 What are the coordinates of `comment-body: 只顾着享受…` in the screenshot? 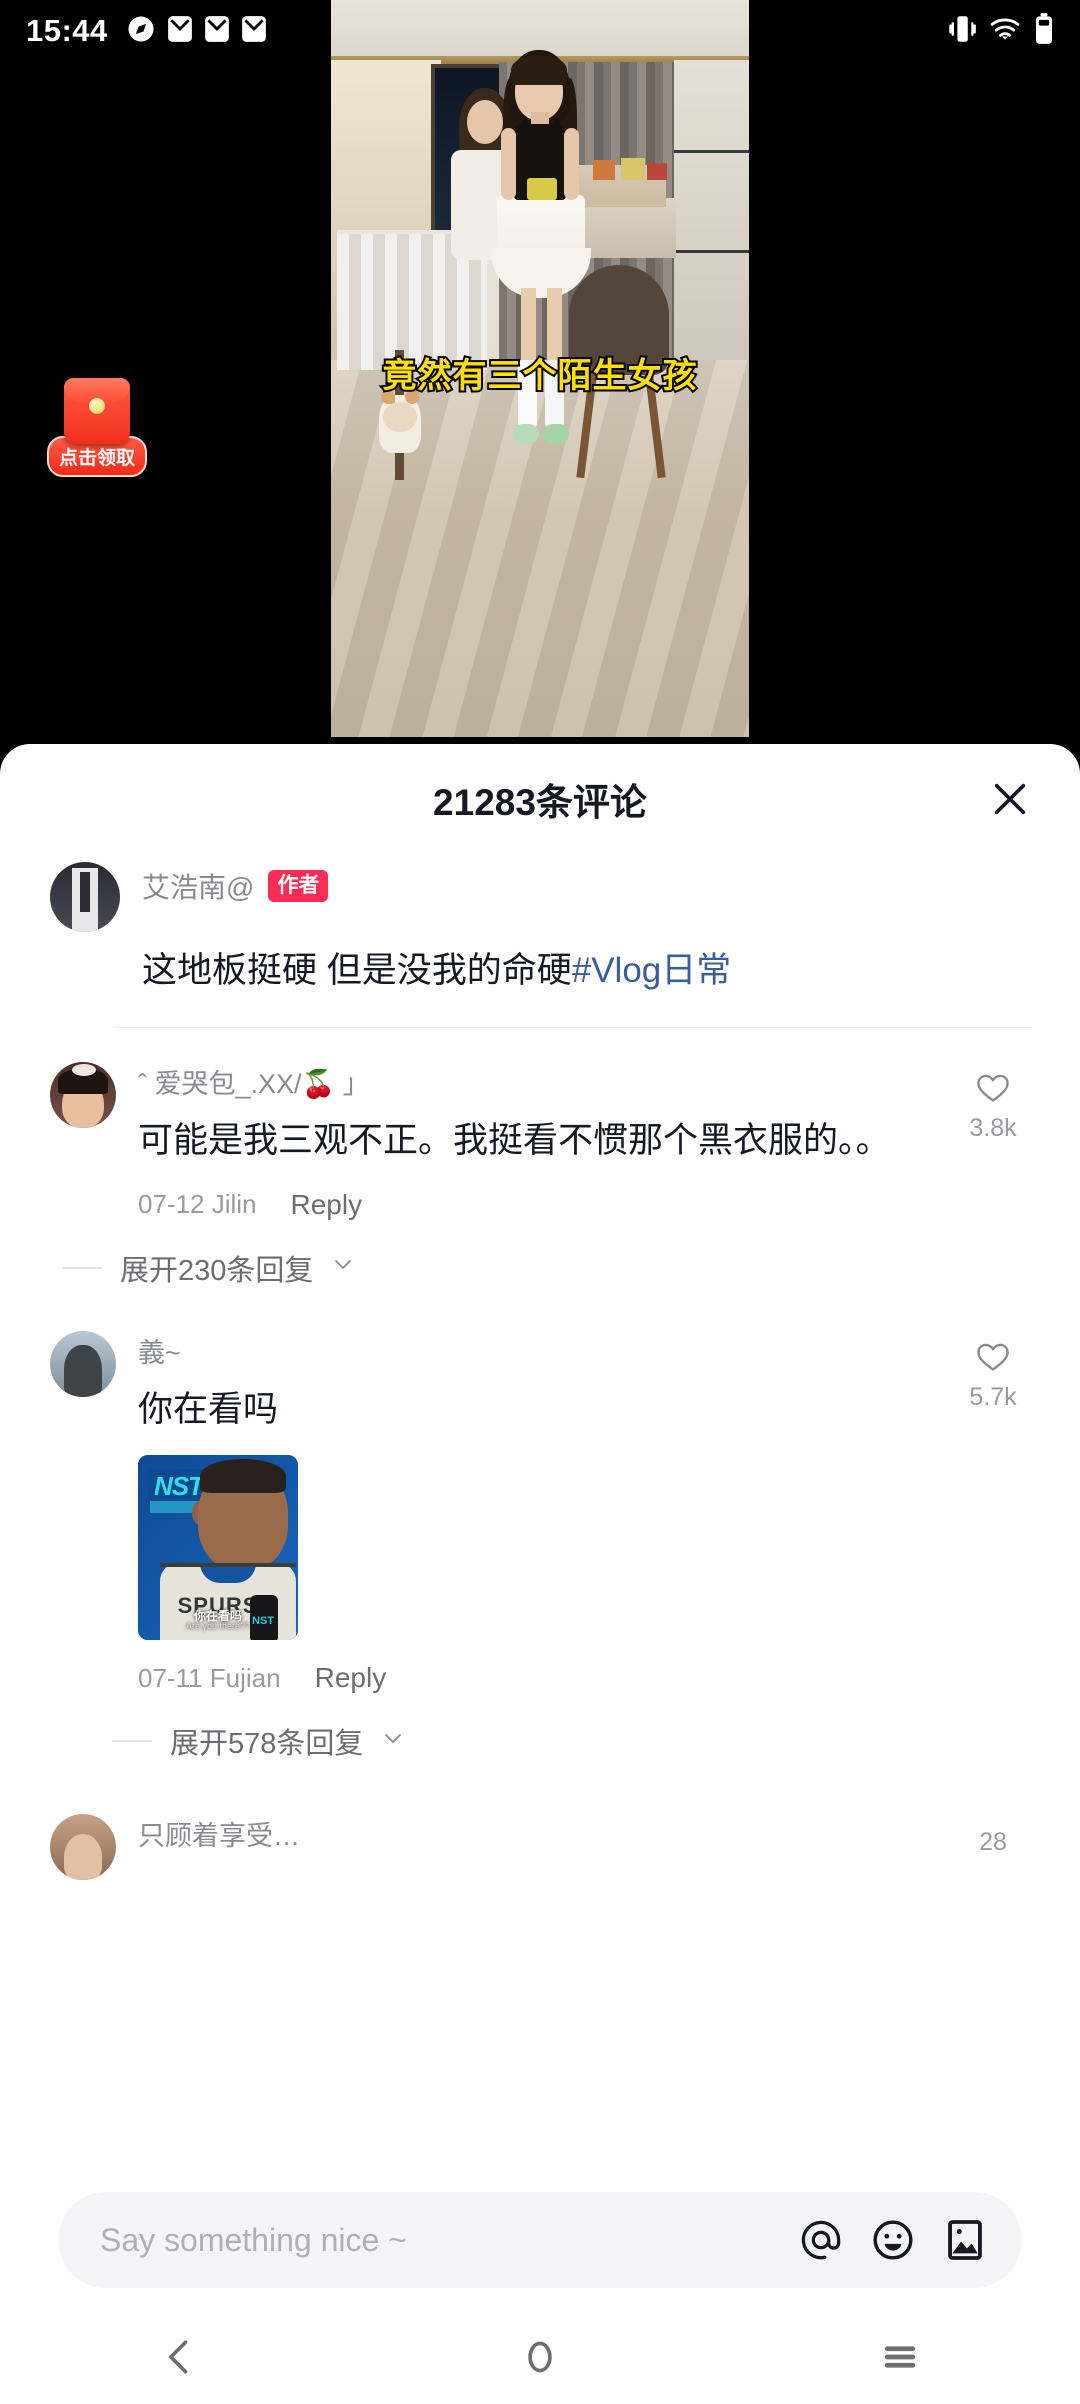 It's located at (544, 1847).